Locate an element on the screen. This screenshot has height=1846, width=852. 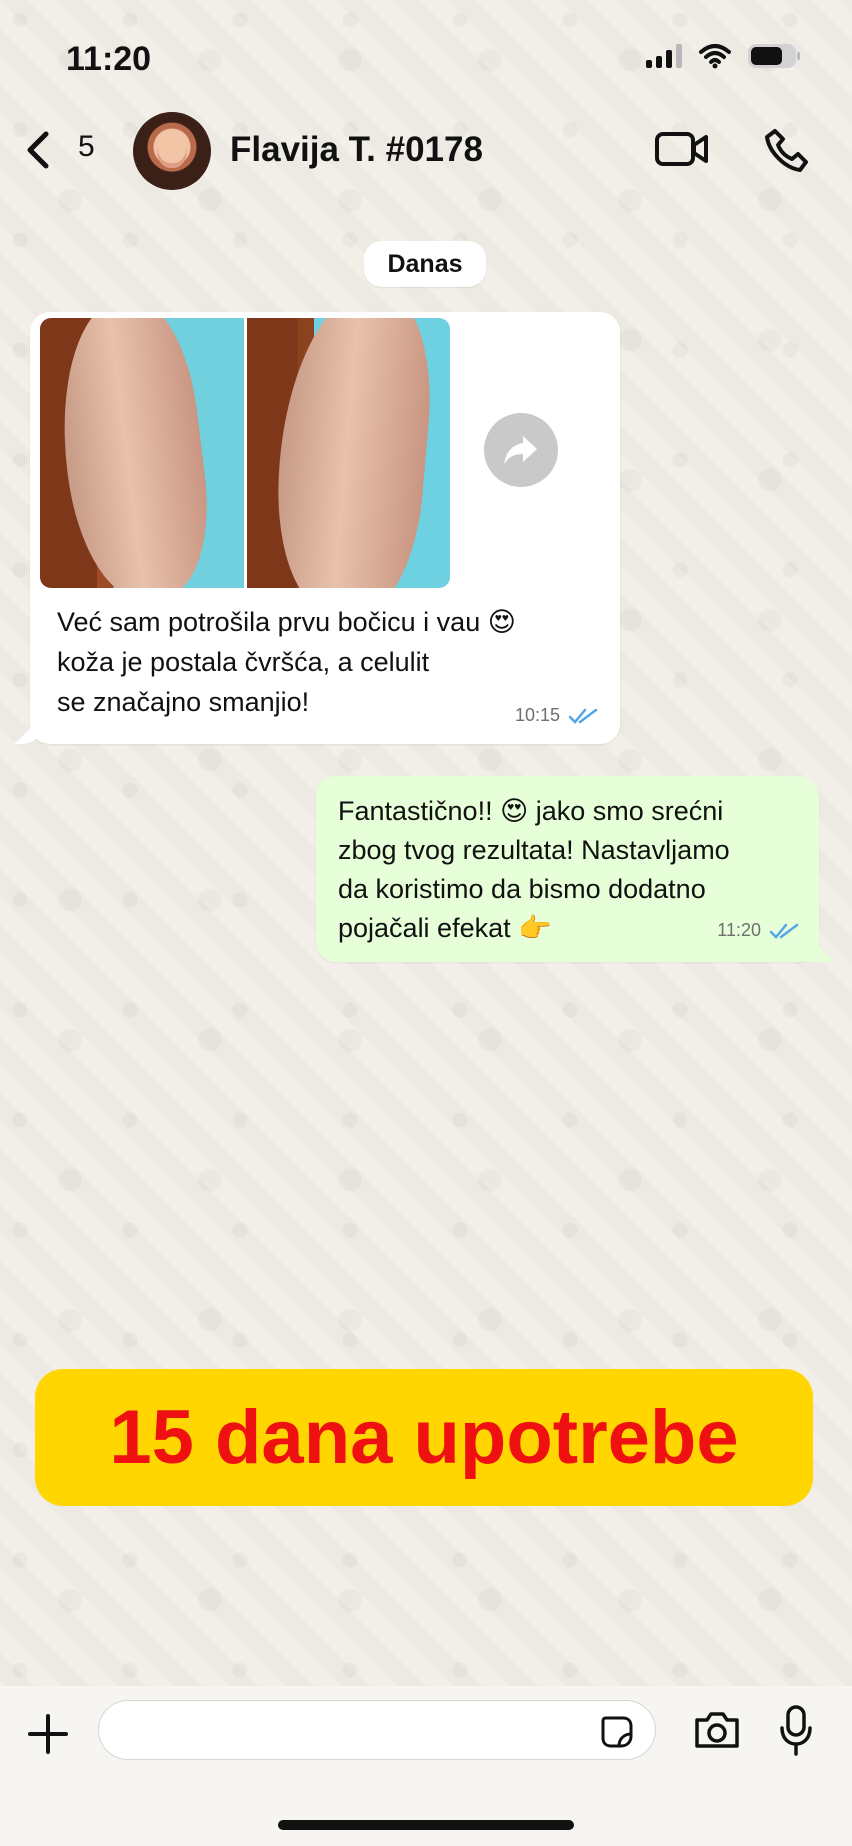
forward-arrow-icon is located at coordinates (520, 450).